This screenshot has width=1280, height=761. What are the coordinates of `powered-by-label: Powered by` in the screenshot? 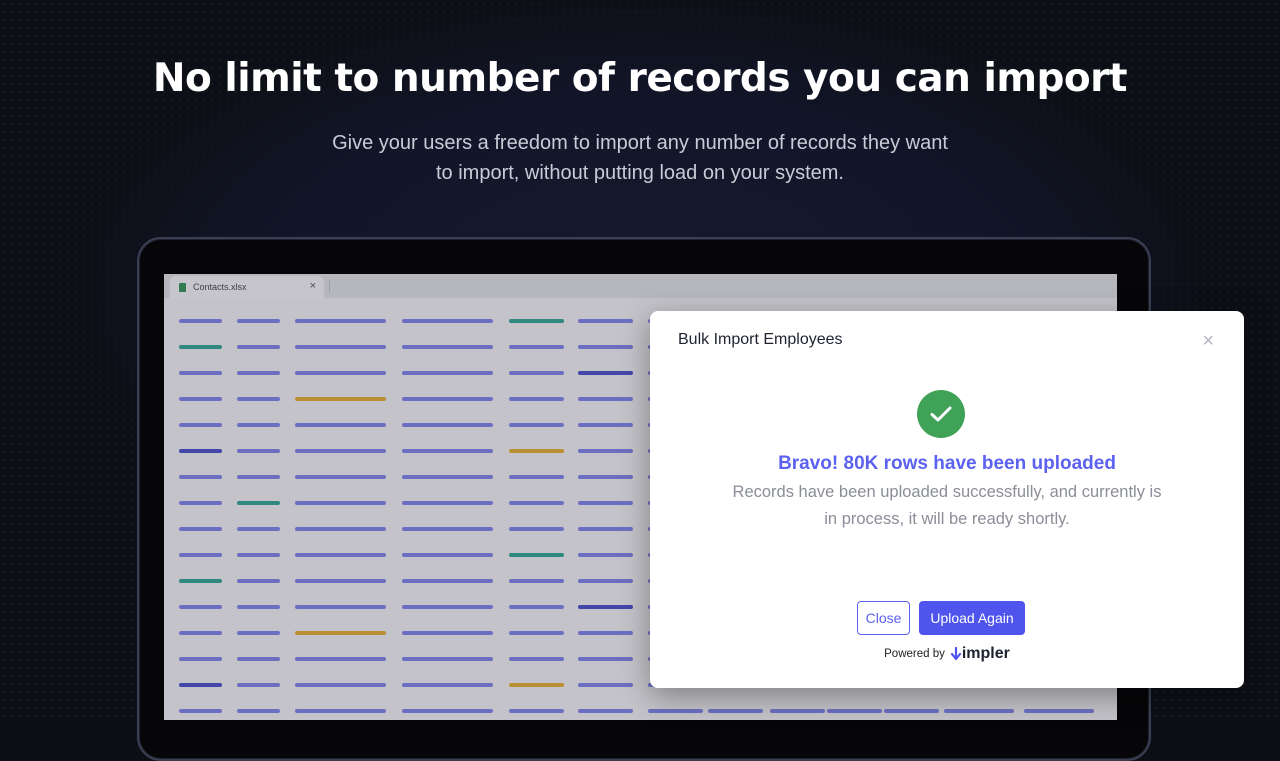 It's located at (914, 654).